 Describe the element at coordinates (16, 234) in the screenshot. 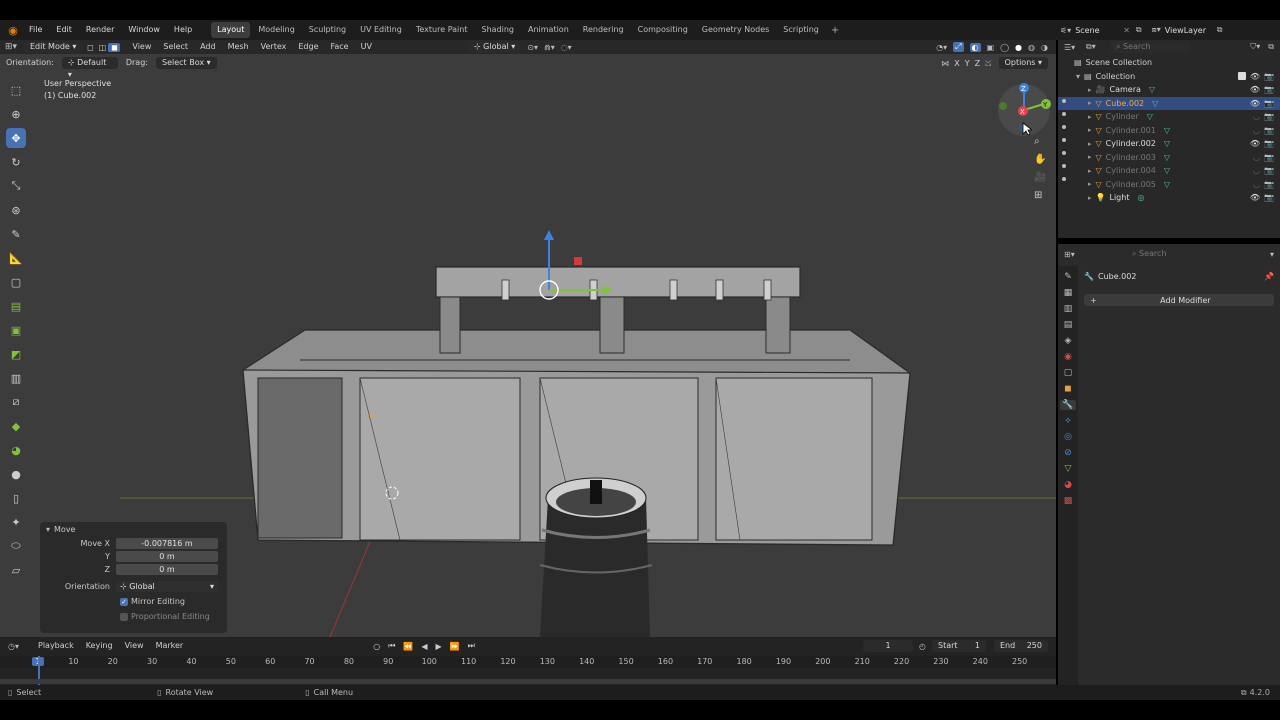

I see `annotate-tool-icon: ✎` at that location.